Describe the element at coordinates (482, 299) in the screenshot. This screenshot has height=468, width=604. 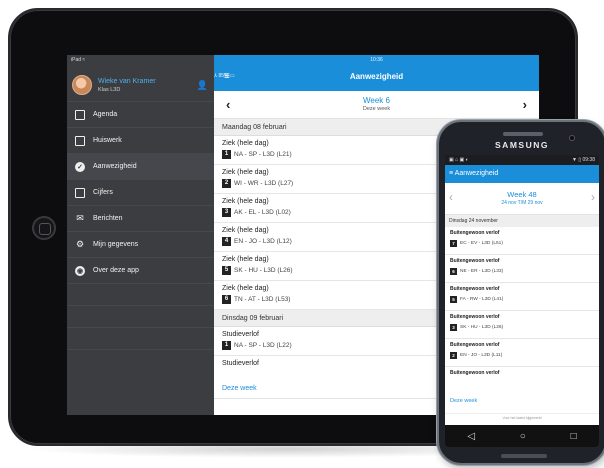
I see `lesson-text: FA - RW - L3D (L41)` at that location.